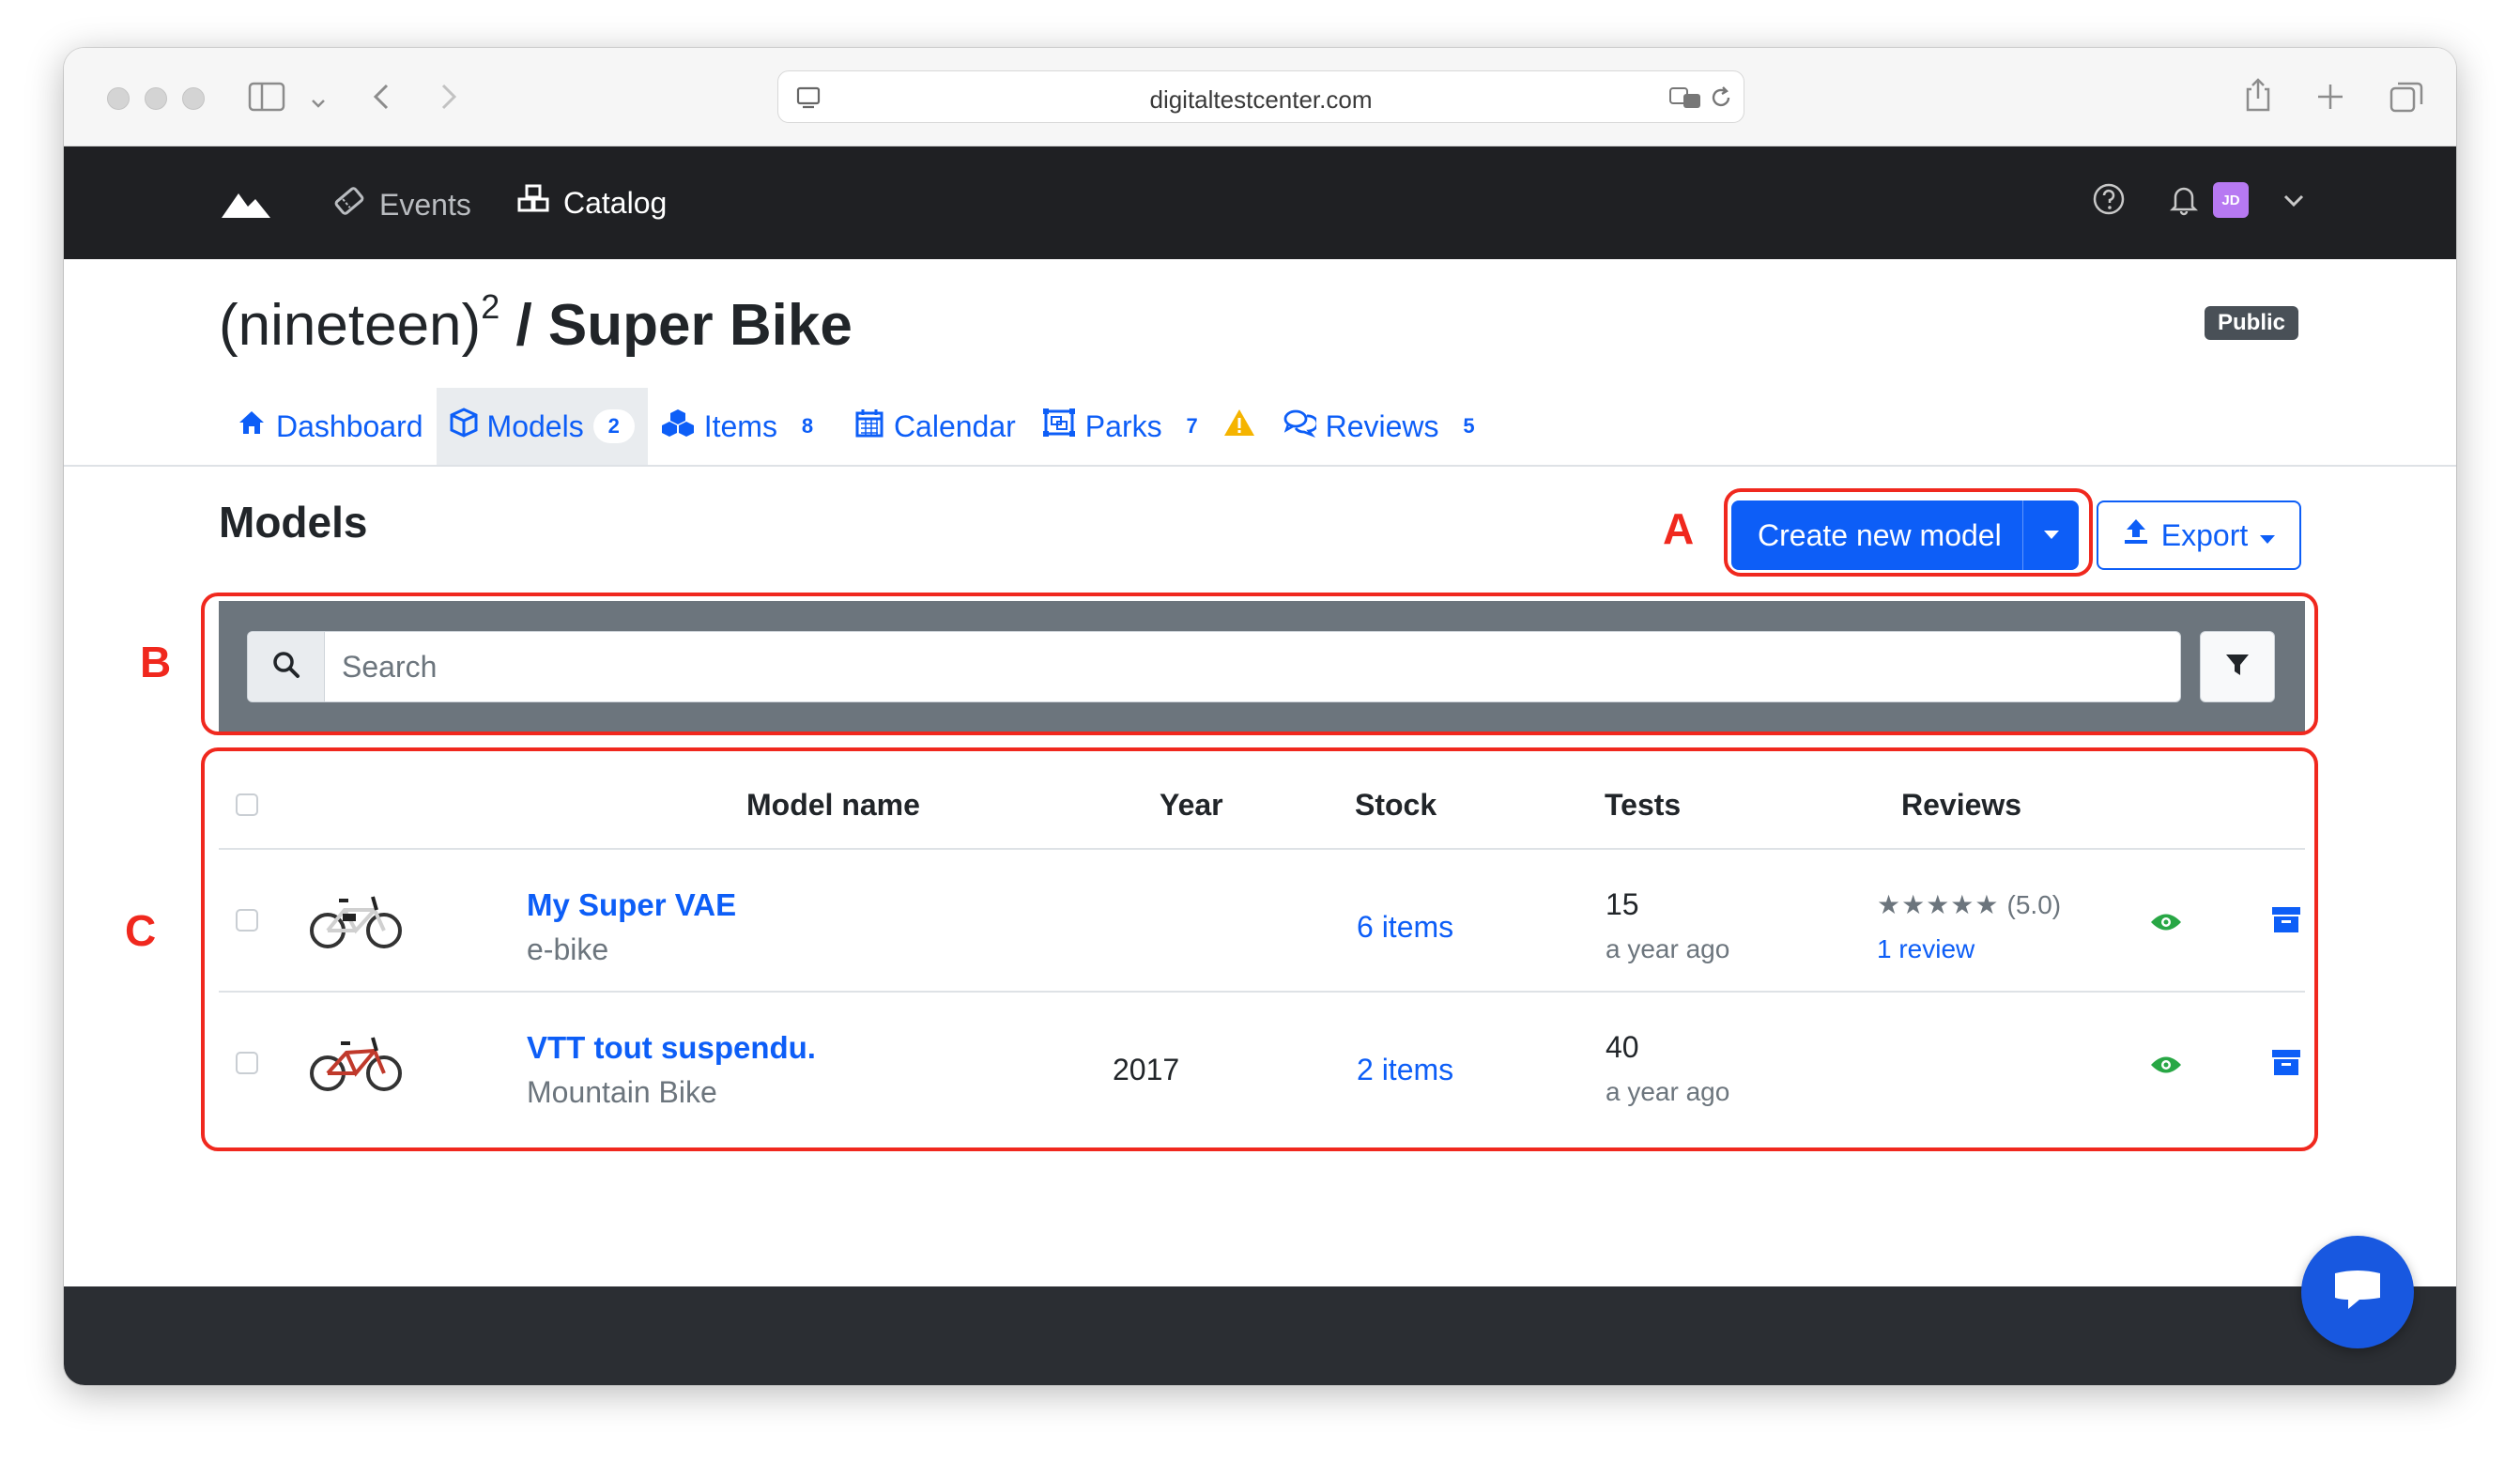 The height and width of the screenshot is (1463, 2520). I want to click on tabs-divider, so click(1260, 466).